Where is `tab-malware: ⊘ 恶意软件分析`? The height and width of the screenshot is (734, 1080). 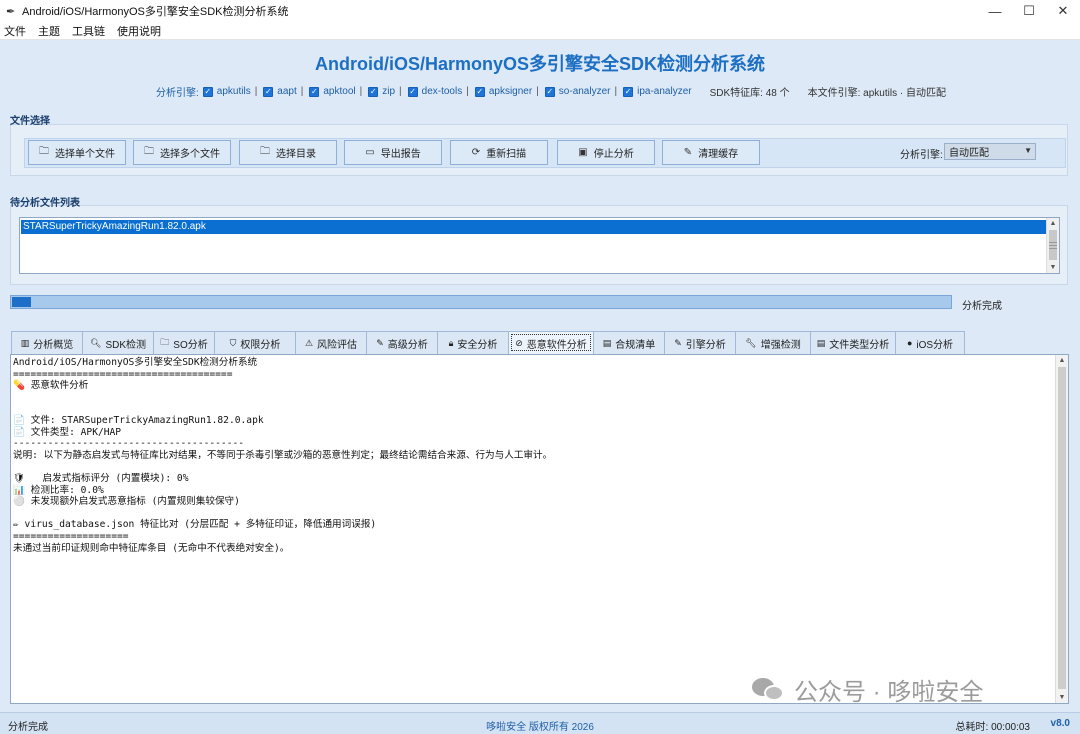
tab-malware: ⊘ 恶意软件分析 is located at coordinates (551, 342).